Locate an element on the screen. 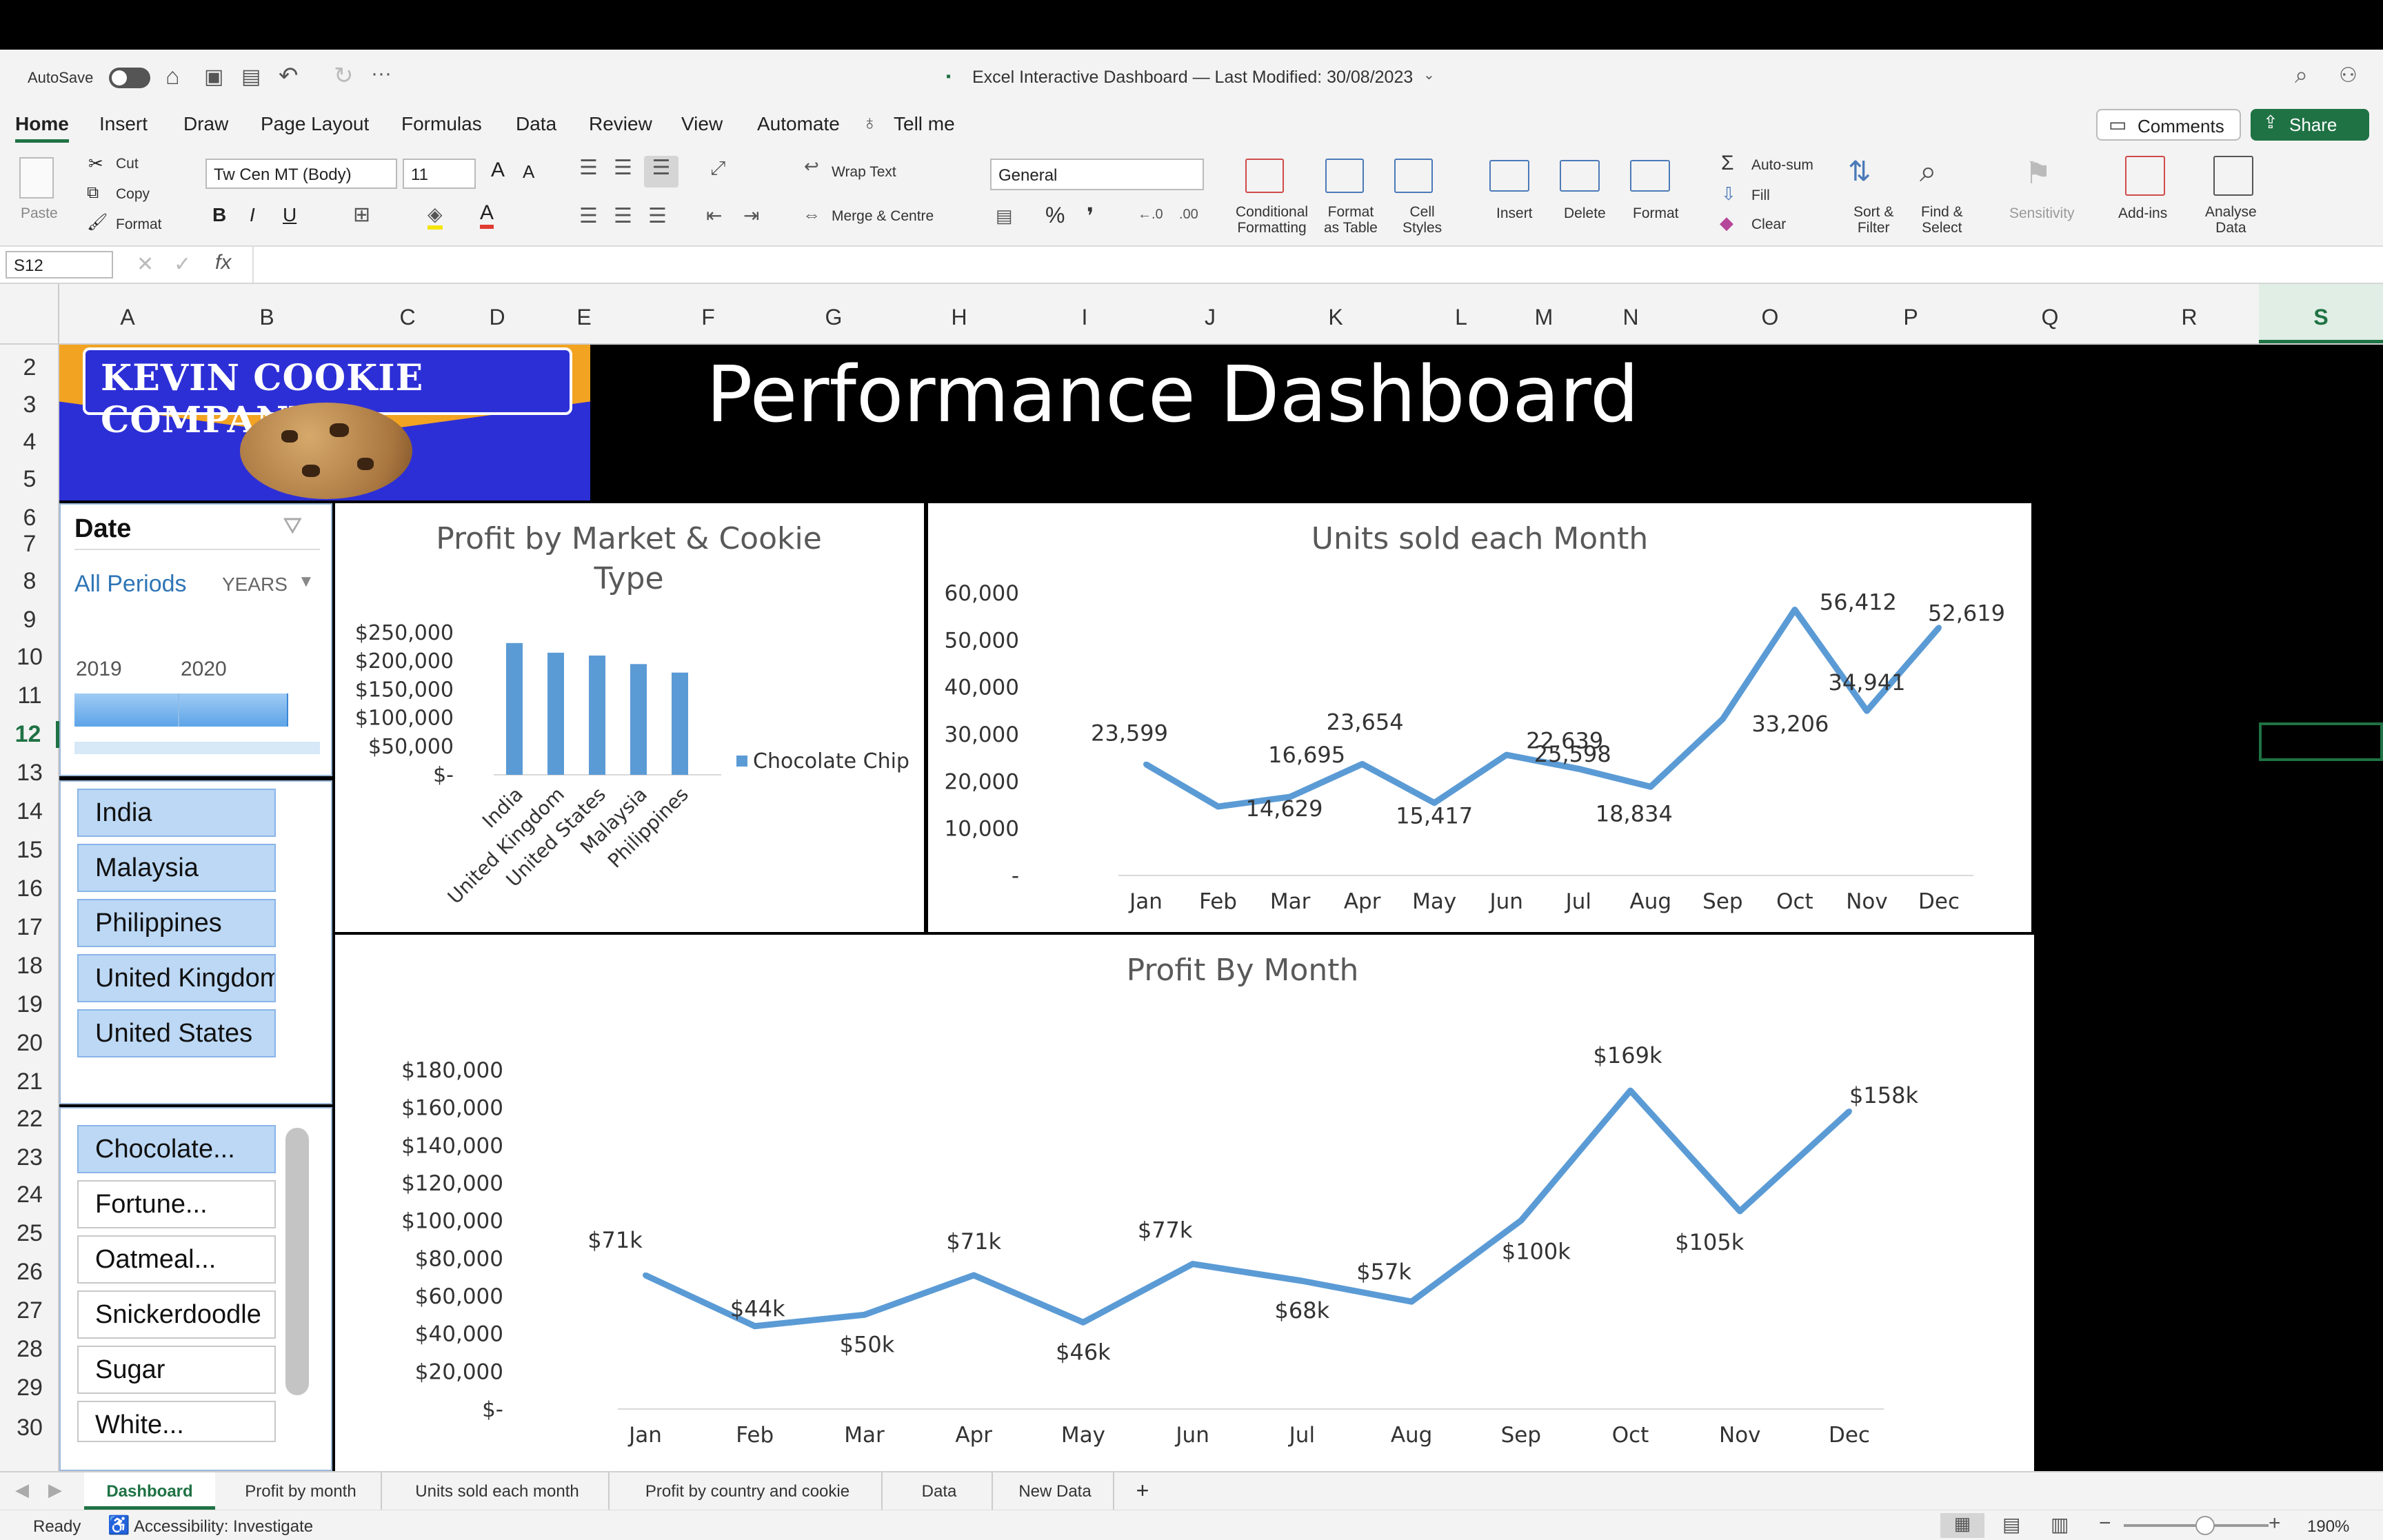 The width and height of the screenshot is (2383, 1540). sheet-tab-dashboard: Dashboard is located at coordinates (149, 1491).